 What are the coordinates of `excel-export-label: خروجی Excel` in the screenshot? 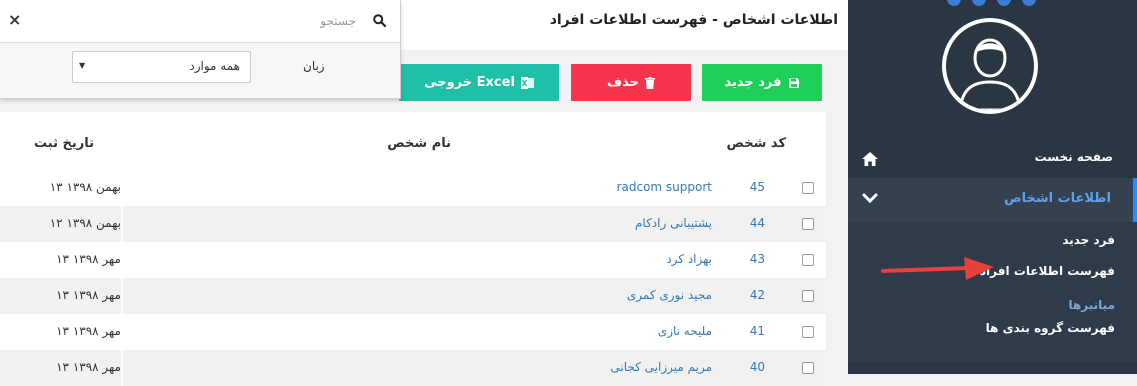 It's located at (469, 82).